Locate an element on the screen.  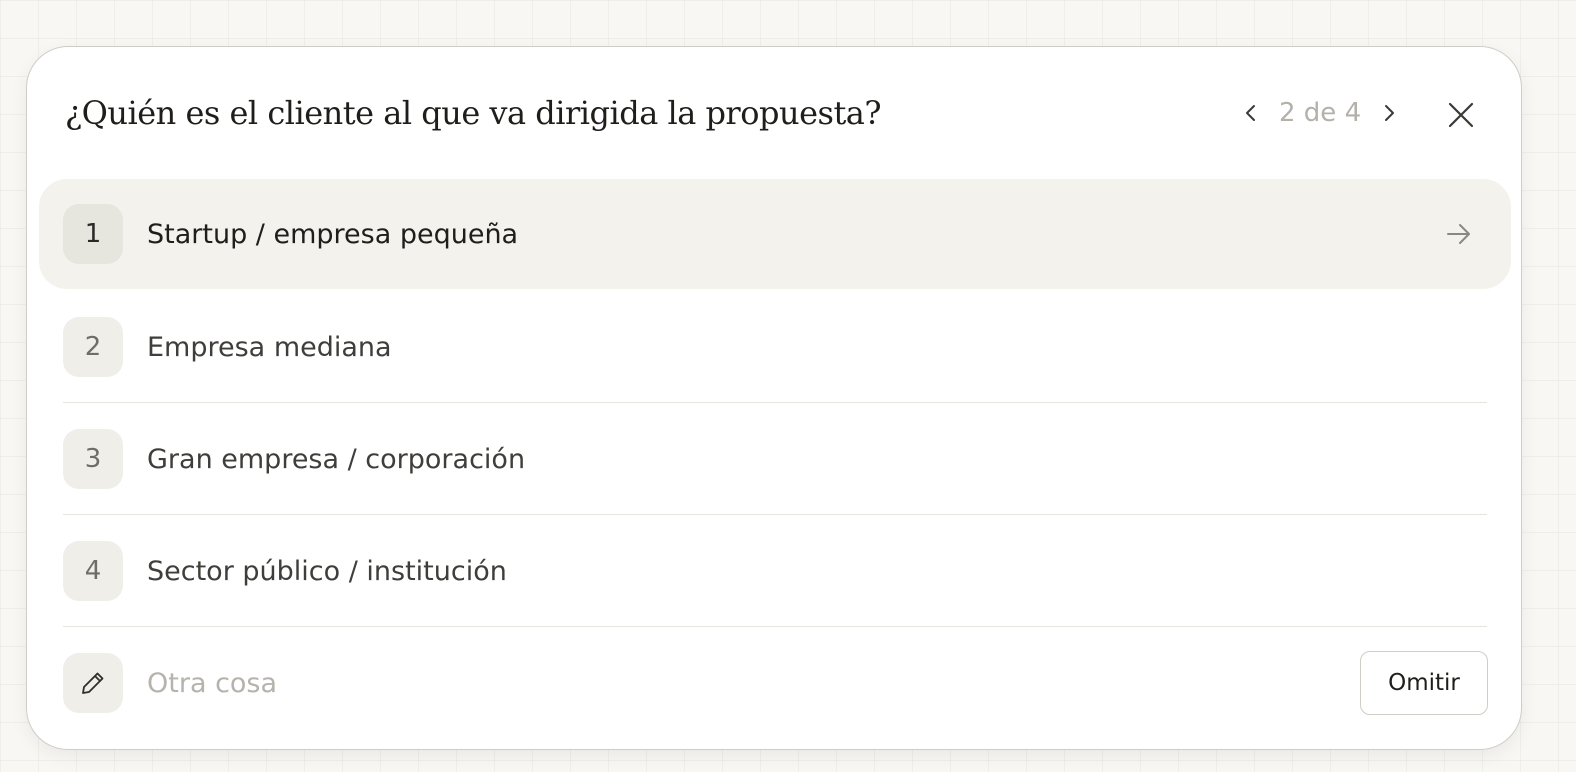
option-label: Sector público / institución is located at coordinates (327, 571).